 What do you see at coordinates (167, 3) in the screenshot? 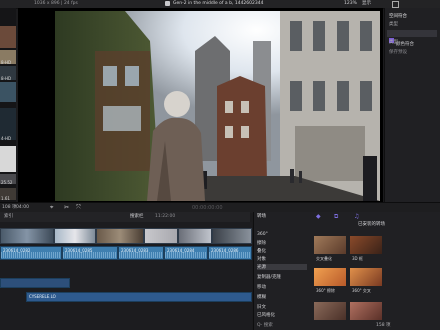
I see `clip-icon` at bounding box center [167, 3].